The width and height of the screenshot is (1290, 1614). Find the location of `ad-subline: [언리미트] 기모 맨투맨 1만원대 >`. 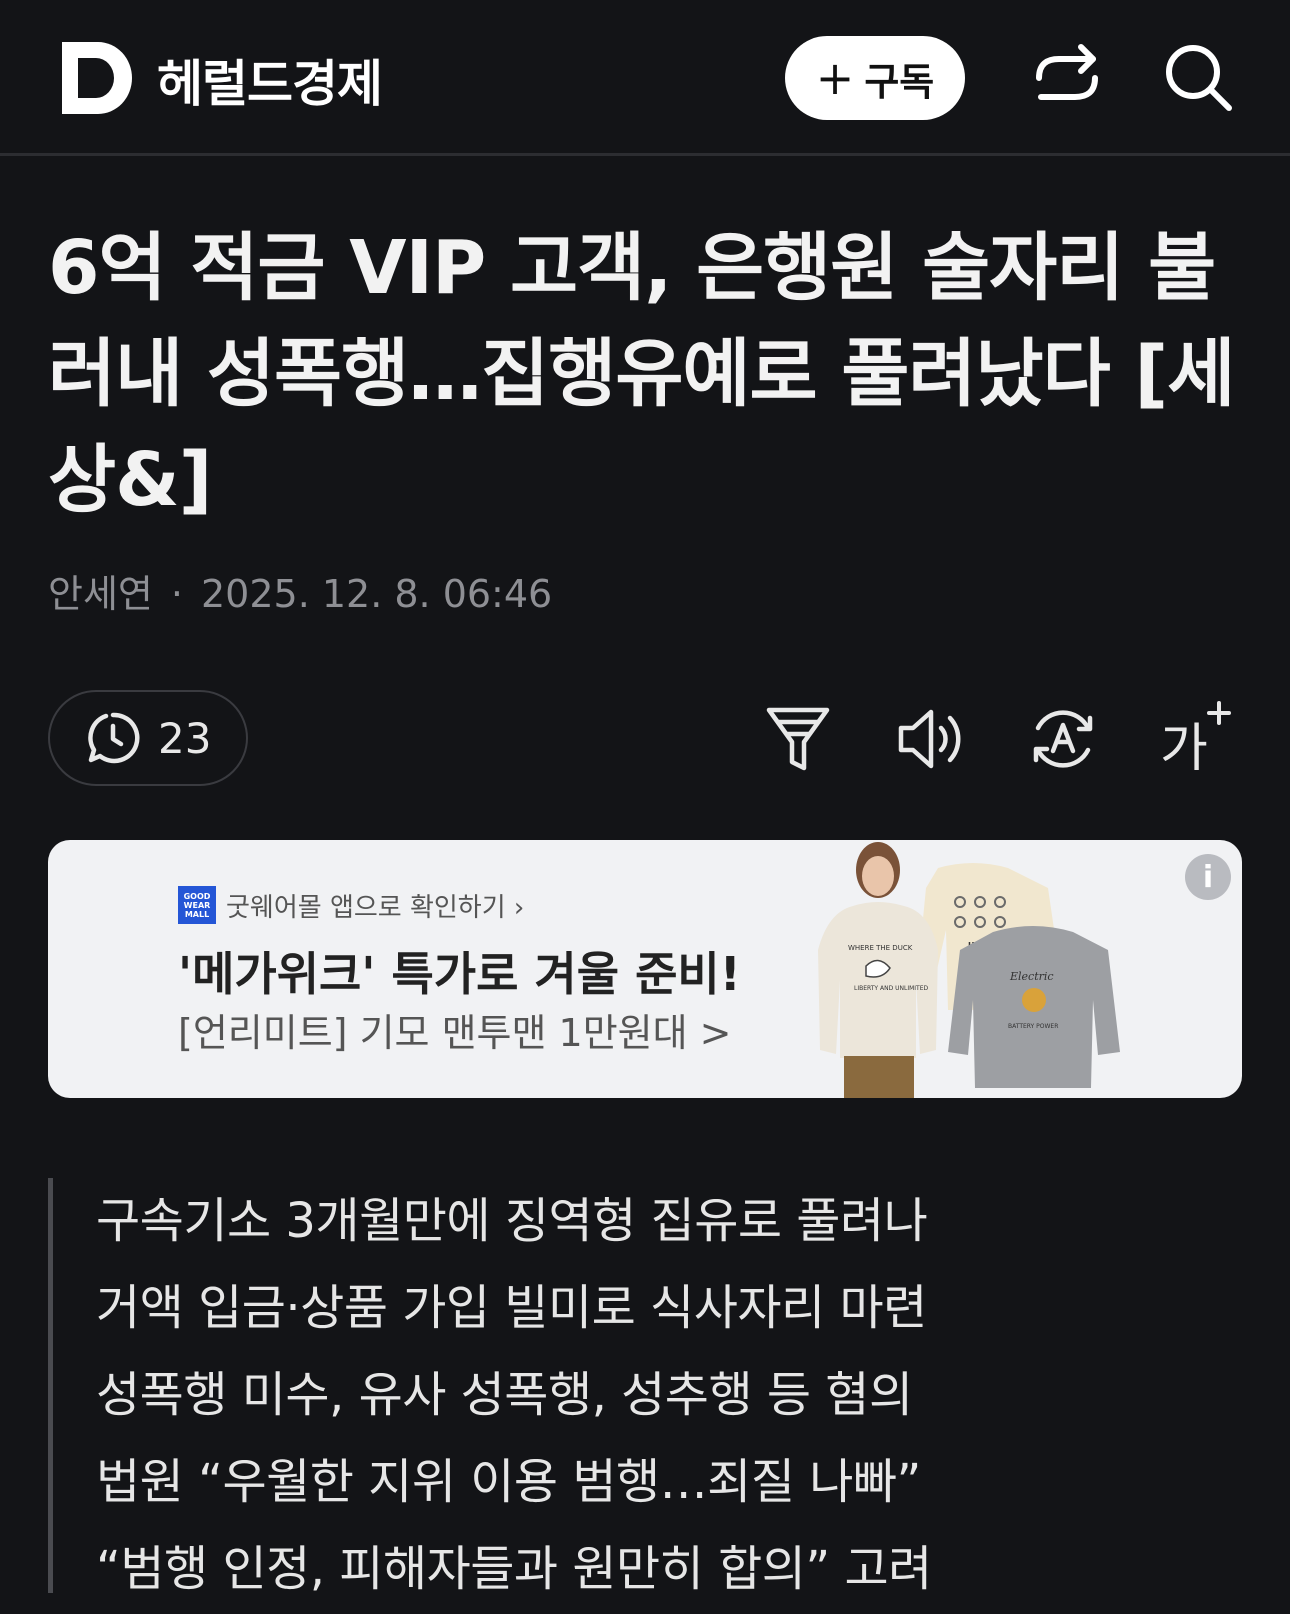

ad-subline: [언리미트] 기모 맨투맨 1만원대 > is located at coordinates (455, 1033).